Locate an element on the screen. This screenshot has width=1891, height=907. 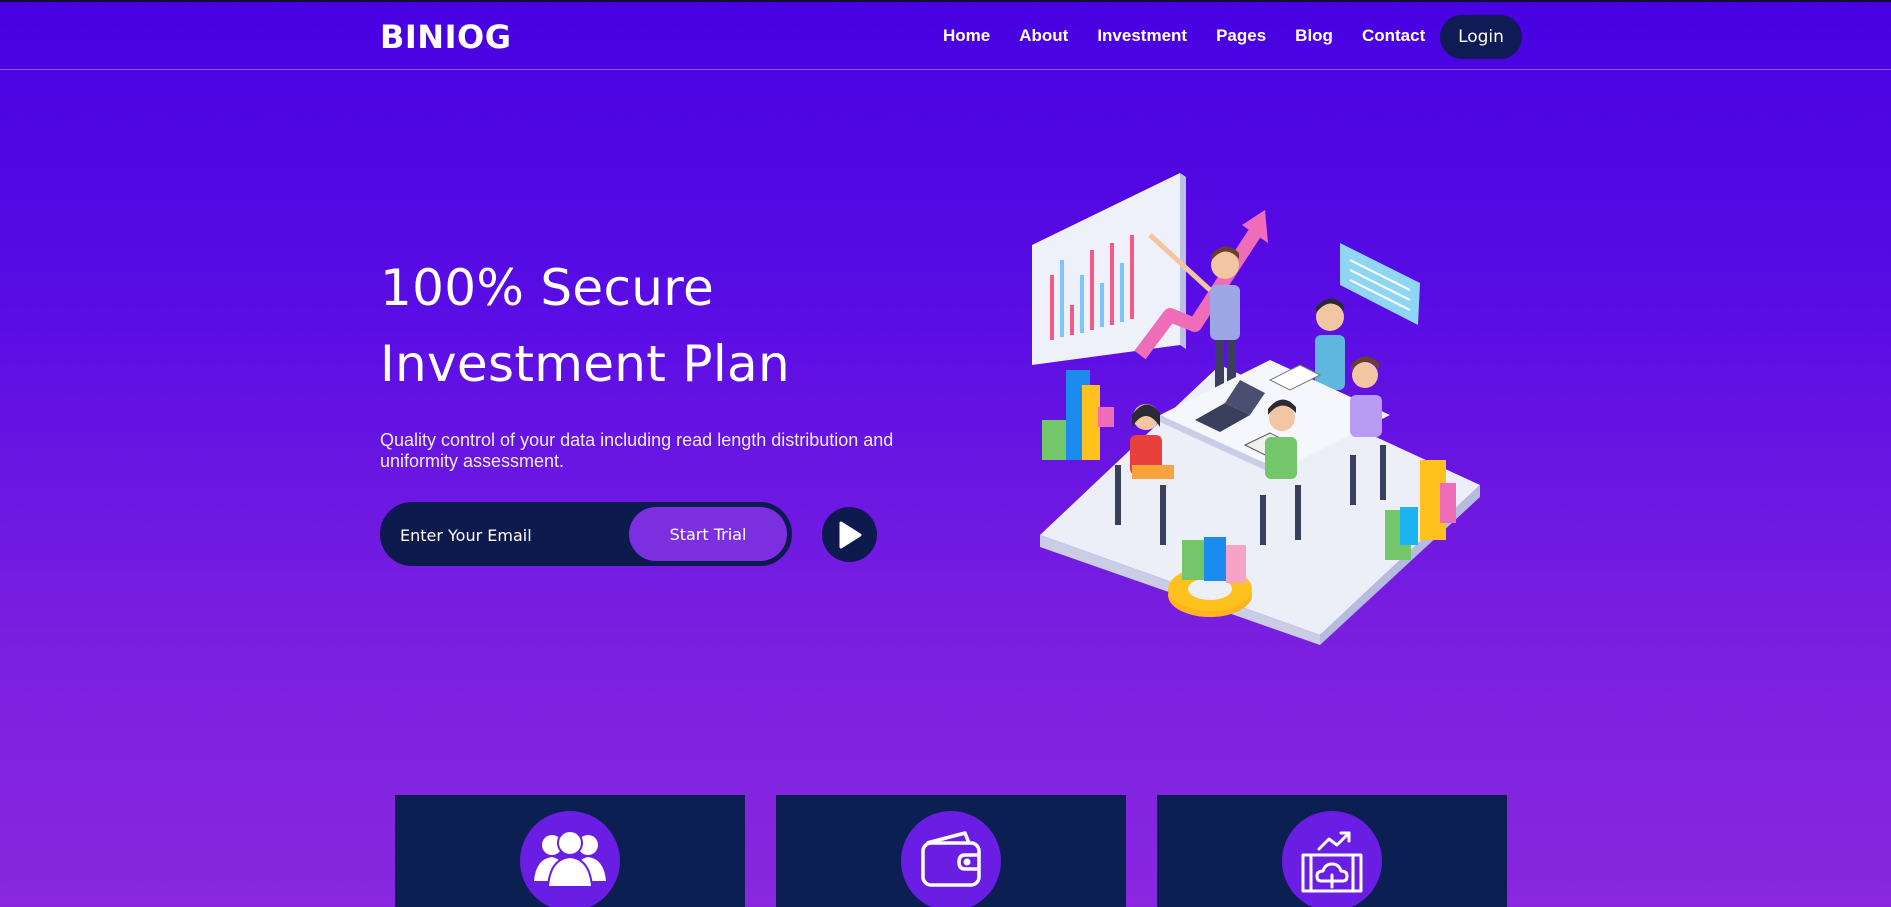
play-video-button is located at coordinates (849, 534).